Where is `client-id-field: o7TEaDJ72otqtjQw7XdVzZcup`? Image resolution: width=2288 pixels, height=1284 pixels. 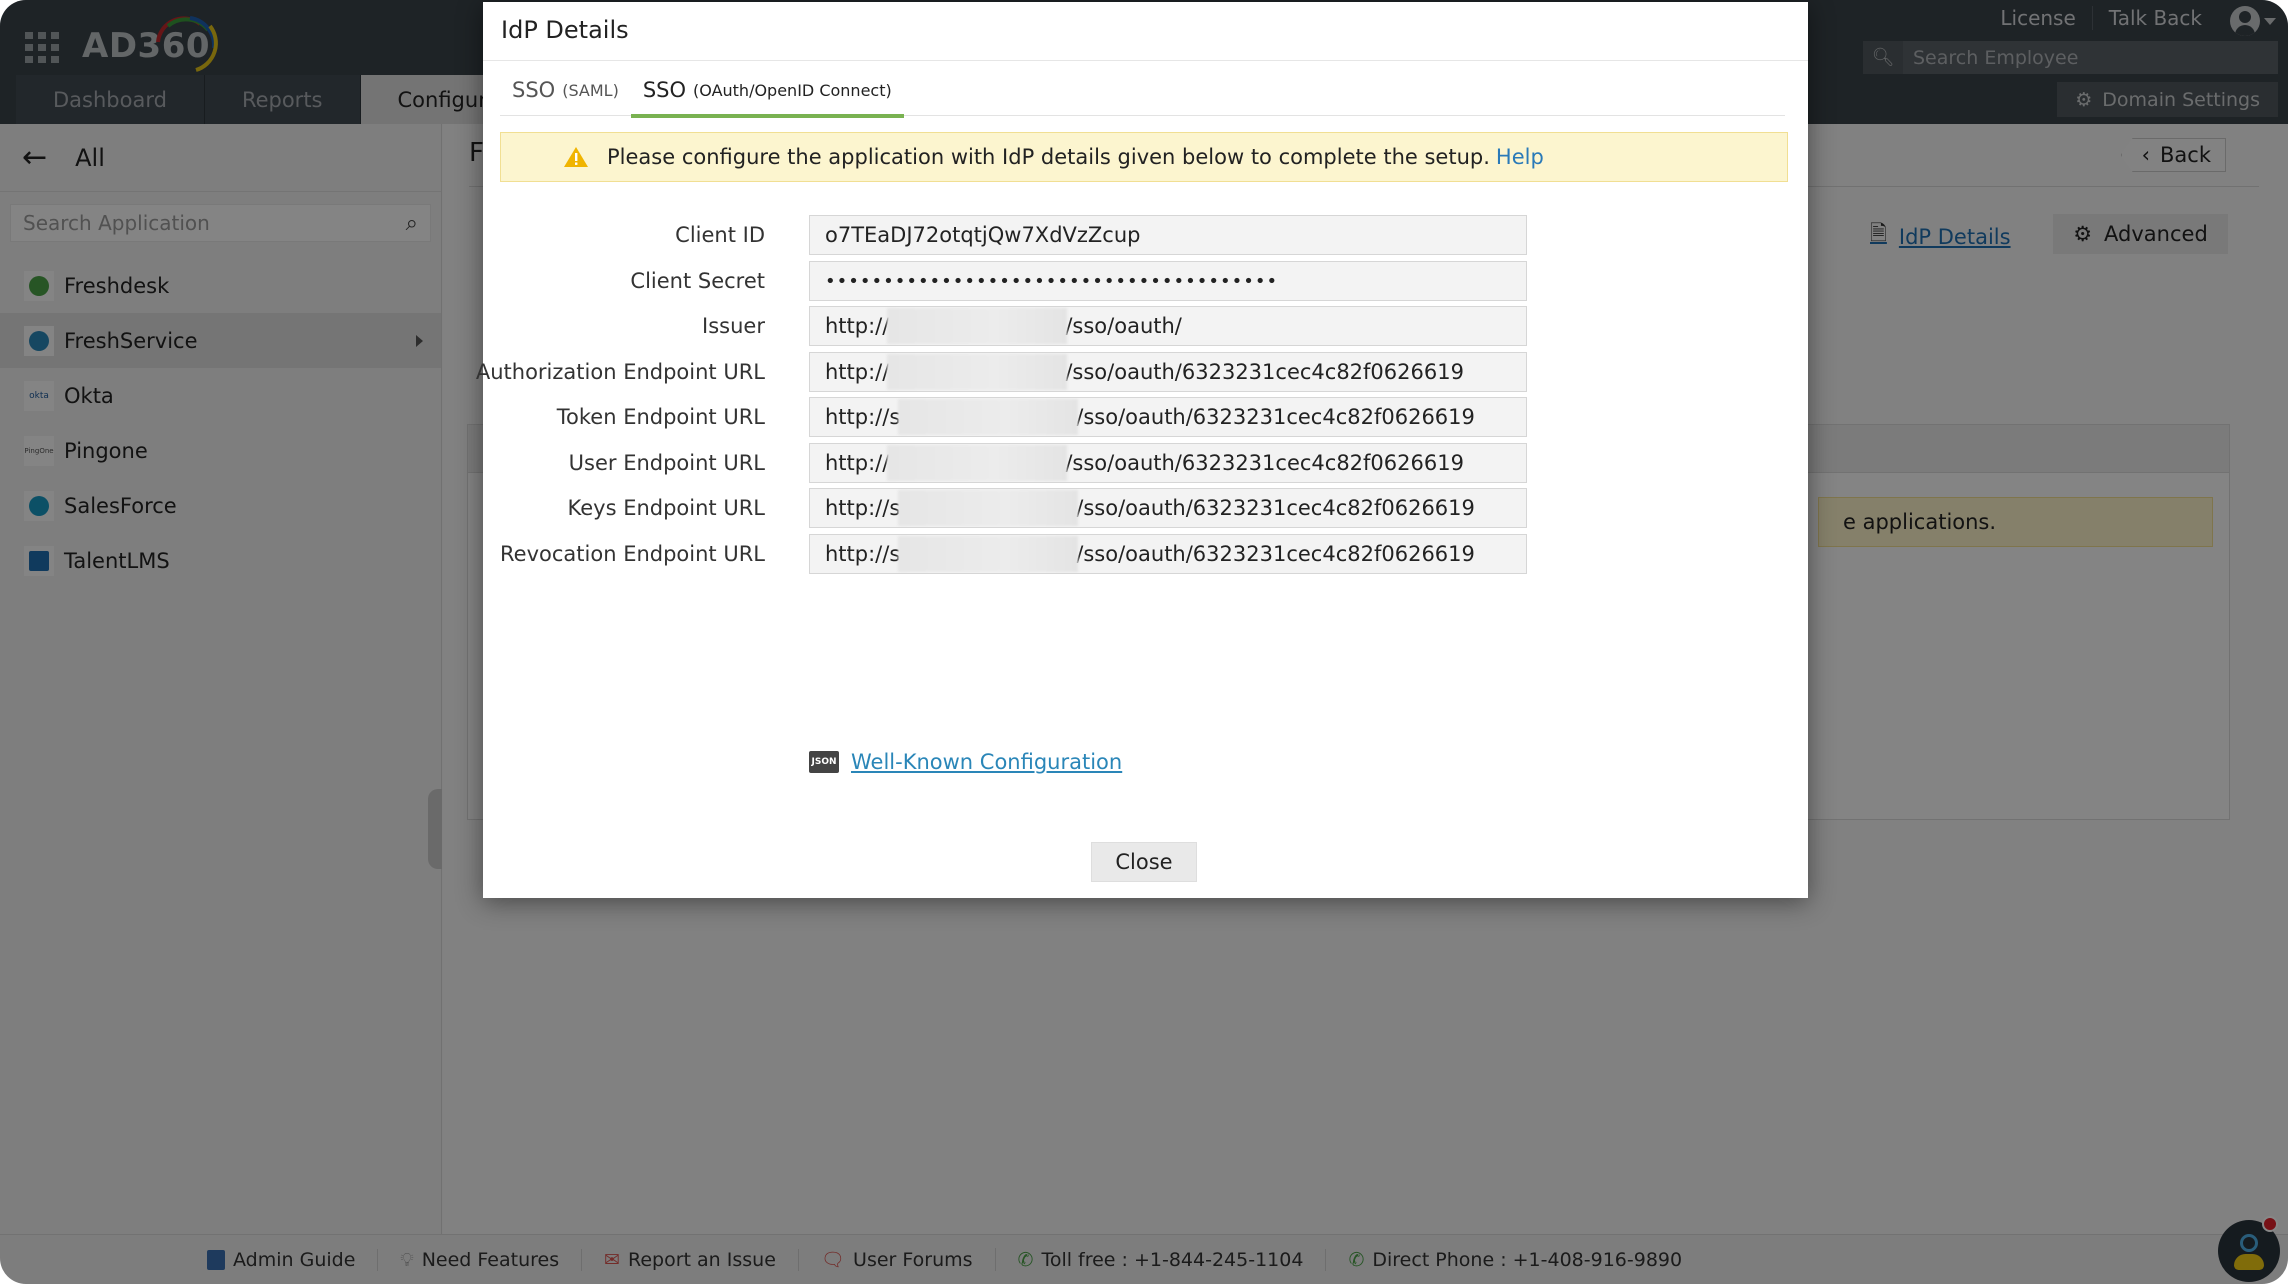 client-id-field: o7TEaDJ72otqtjQw7XdVzZcup is located at coordinates (1168, 235).